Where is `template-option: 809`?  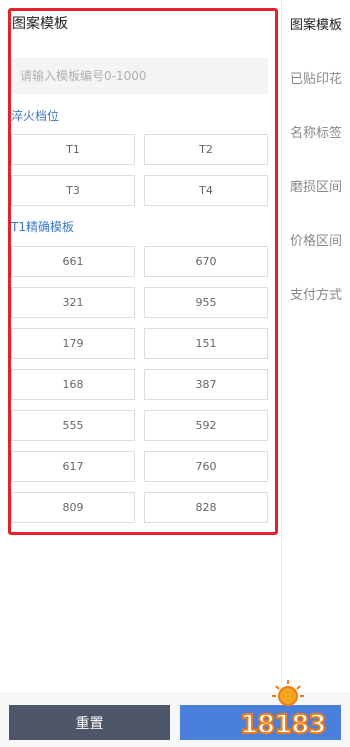
template-option: 809 is located at coordinates (73, 507).